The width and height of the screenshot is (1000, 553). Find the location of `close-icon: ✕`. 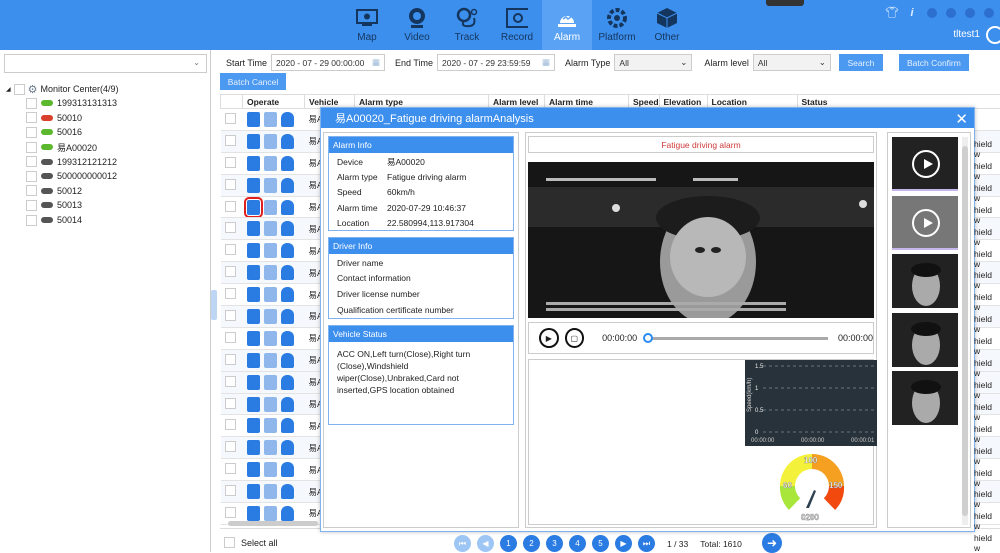

close-icon: ✕ is located at coordinates (961, 119).